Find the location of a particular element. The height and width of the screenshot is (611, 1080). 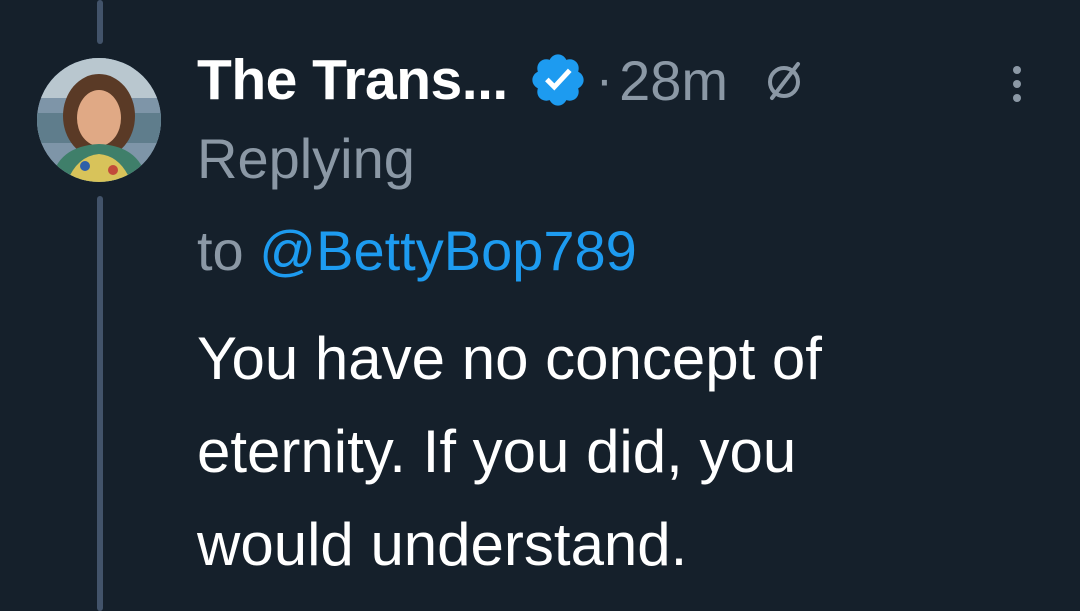

reply-context: to @BettyBop789 is located at coordinates (417, 250).